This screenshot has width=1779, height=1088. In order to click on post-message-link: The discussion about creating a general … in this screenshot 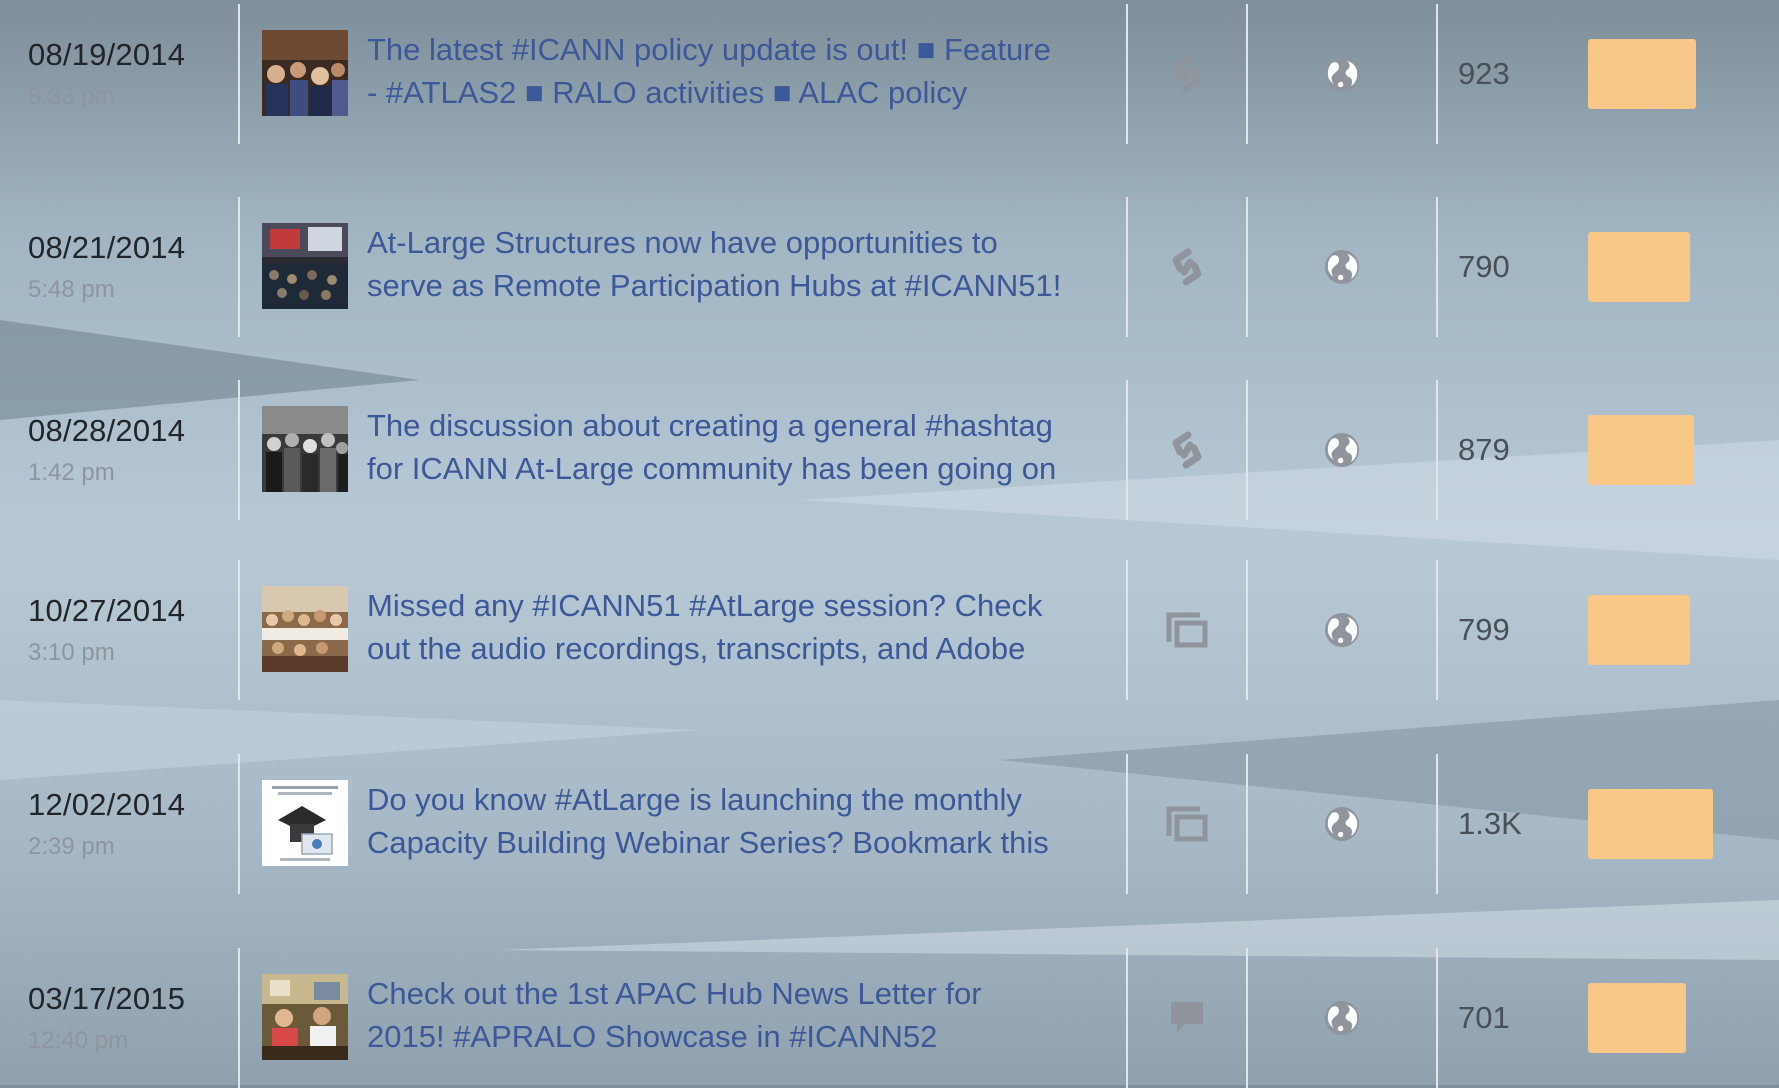, I will do `click(732, 447)`.